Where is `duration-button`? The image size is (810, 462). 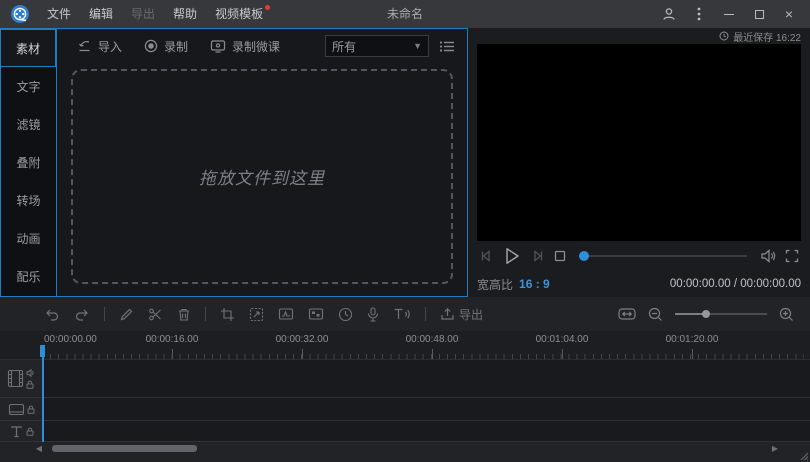 duration-button is located at coordinates (345, 314).